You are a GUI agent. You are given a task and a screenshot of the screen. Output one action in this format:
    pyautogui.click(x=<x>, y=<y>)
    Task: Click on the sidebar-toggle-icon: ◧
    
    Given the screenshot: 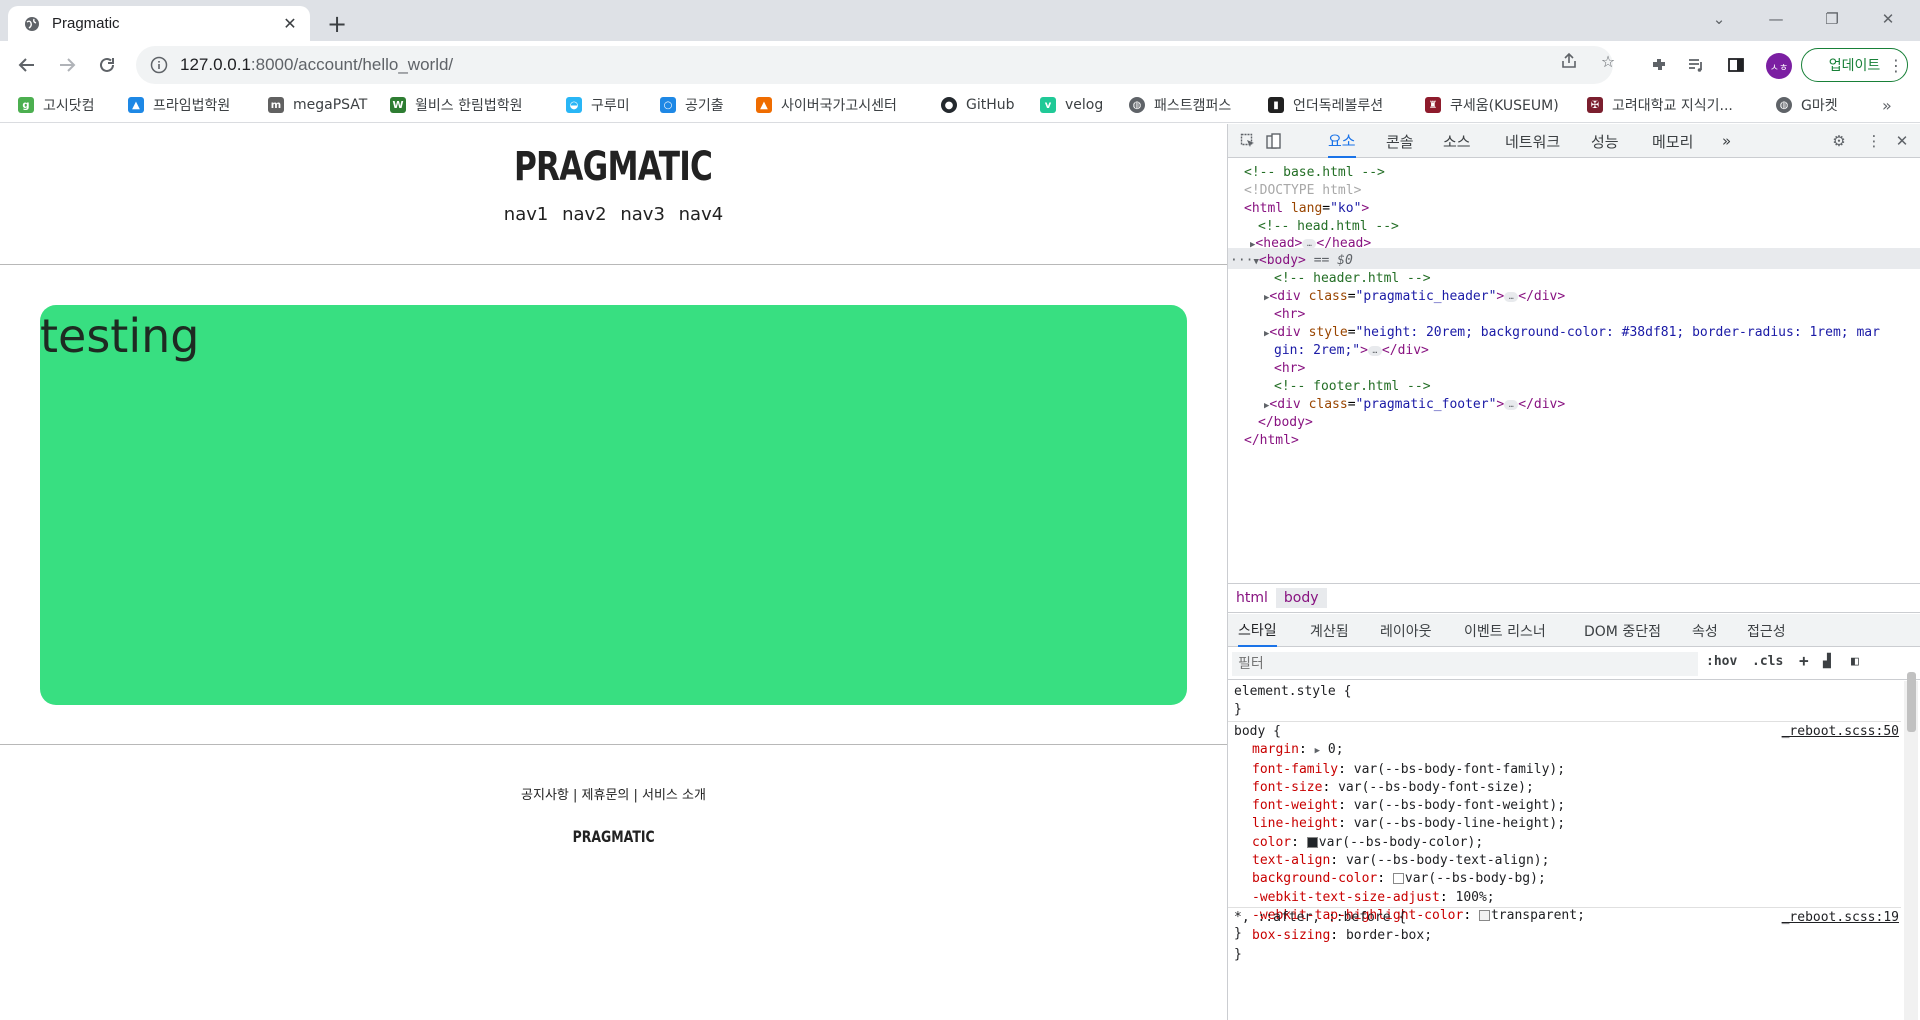 What is the action you would take?
    pyautogui.click(x=1855, y=661)
    